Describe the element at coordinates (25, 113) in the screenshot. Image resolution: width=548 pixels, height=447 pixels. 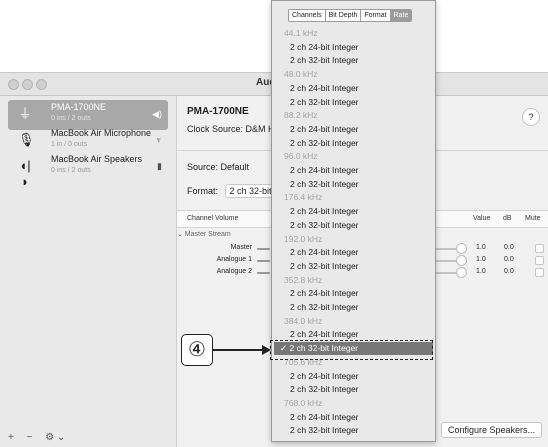
I see `usb-icon: ⏚` at that location.